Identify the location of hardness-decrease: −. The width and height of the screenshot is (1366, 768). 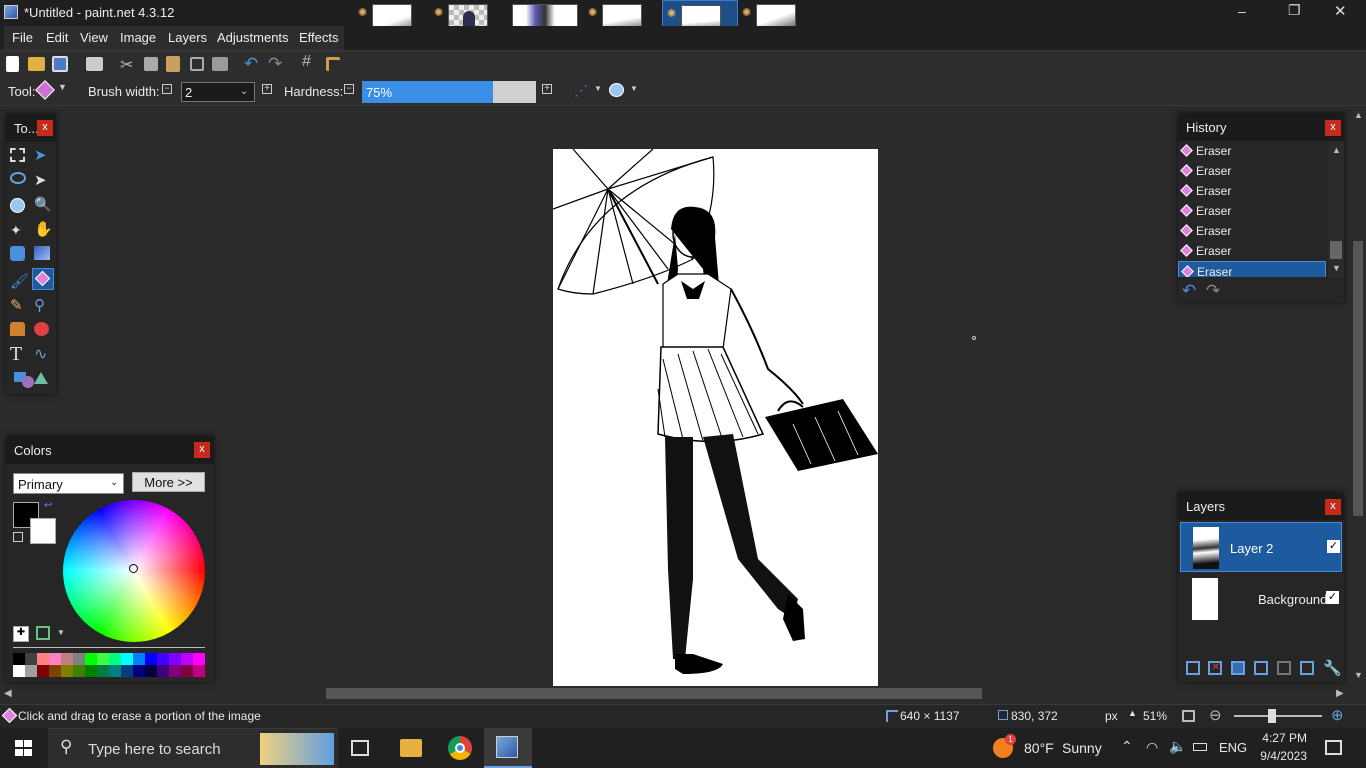
(349, 89).